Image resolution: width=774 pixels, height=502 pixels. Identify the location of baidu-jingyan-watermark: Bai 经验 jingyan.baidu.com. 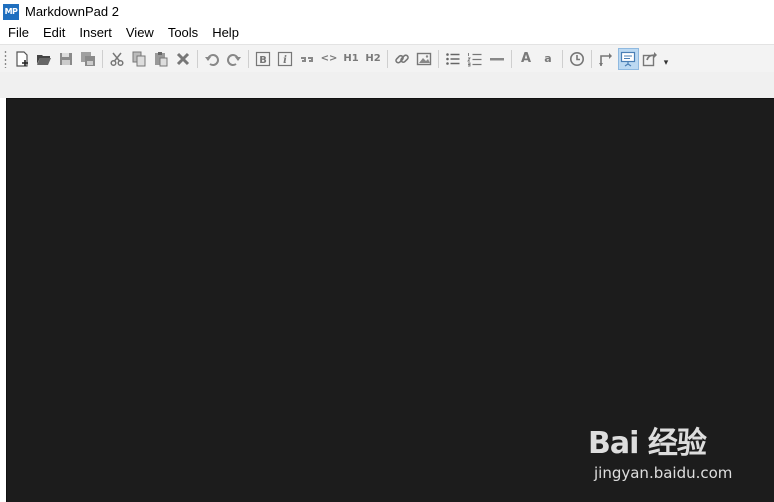
(668, 454).